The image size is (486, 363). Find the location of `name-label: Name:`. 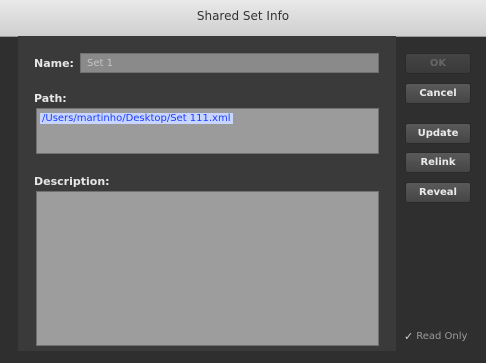

name-label: Name: is located at coordinates (54, 63).